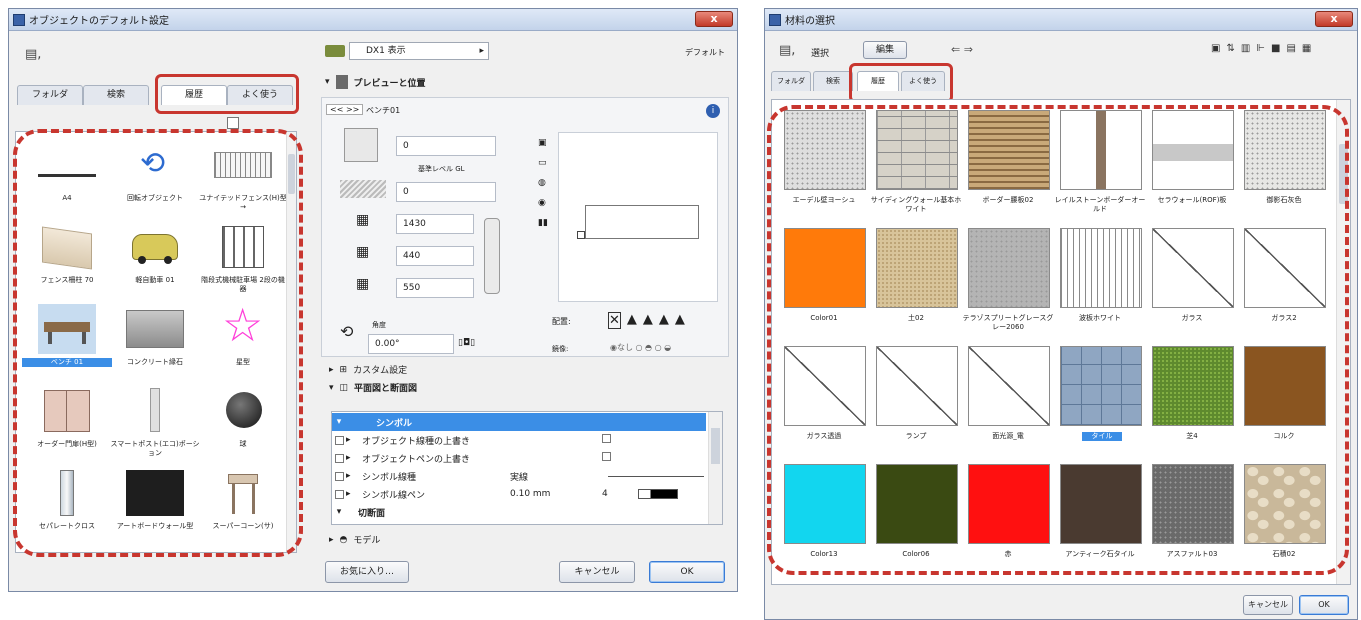 Image resolution: width=1361 pixels, height=620 pixels. Describe the element at coordinates (560, 349) in the screenshot. I see `mirror-label: 鏡像:` at that location.